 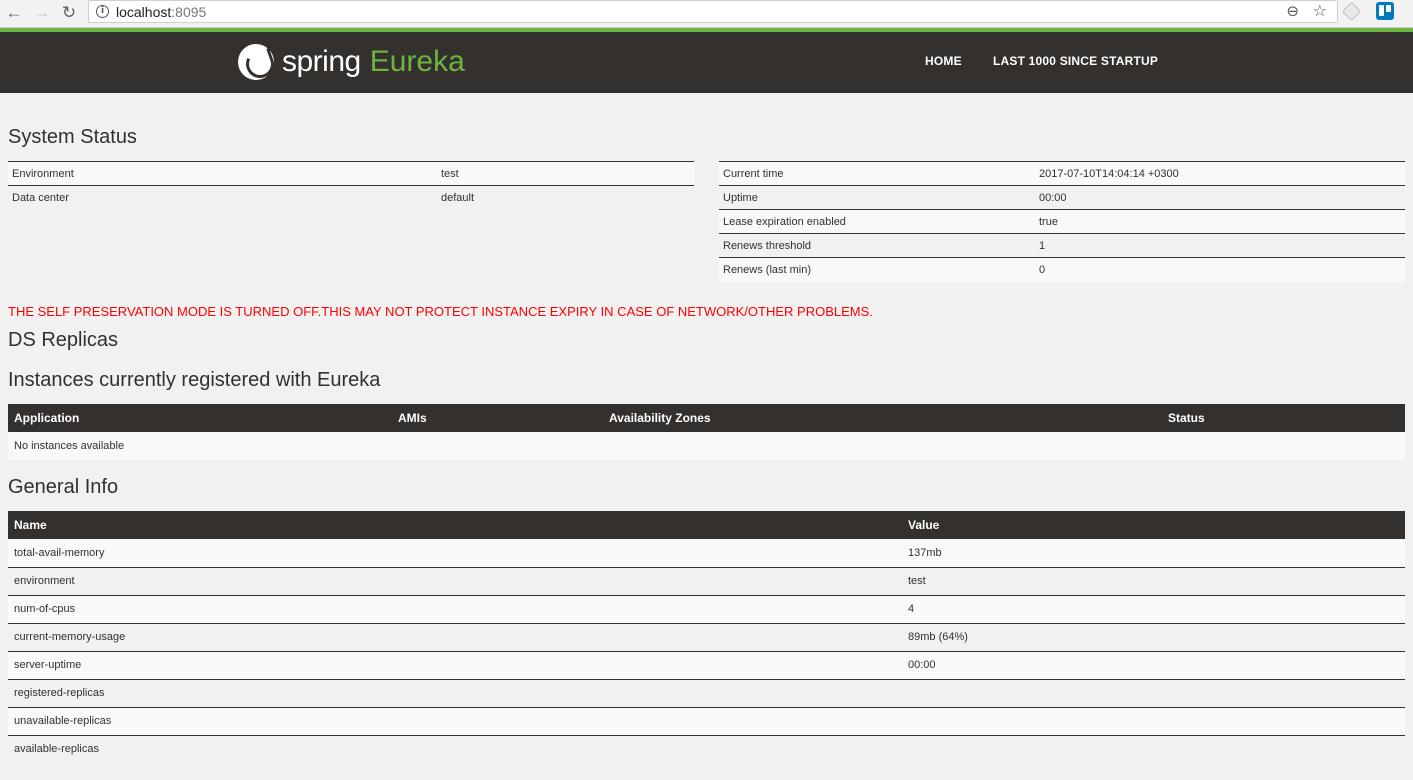 I want to click on column-header-amis: AMIs, so click(x=497, y=418).